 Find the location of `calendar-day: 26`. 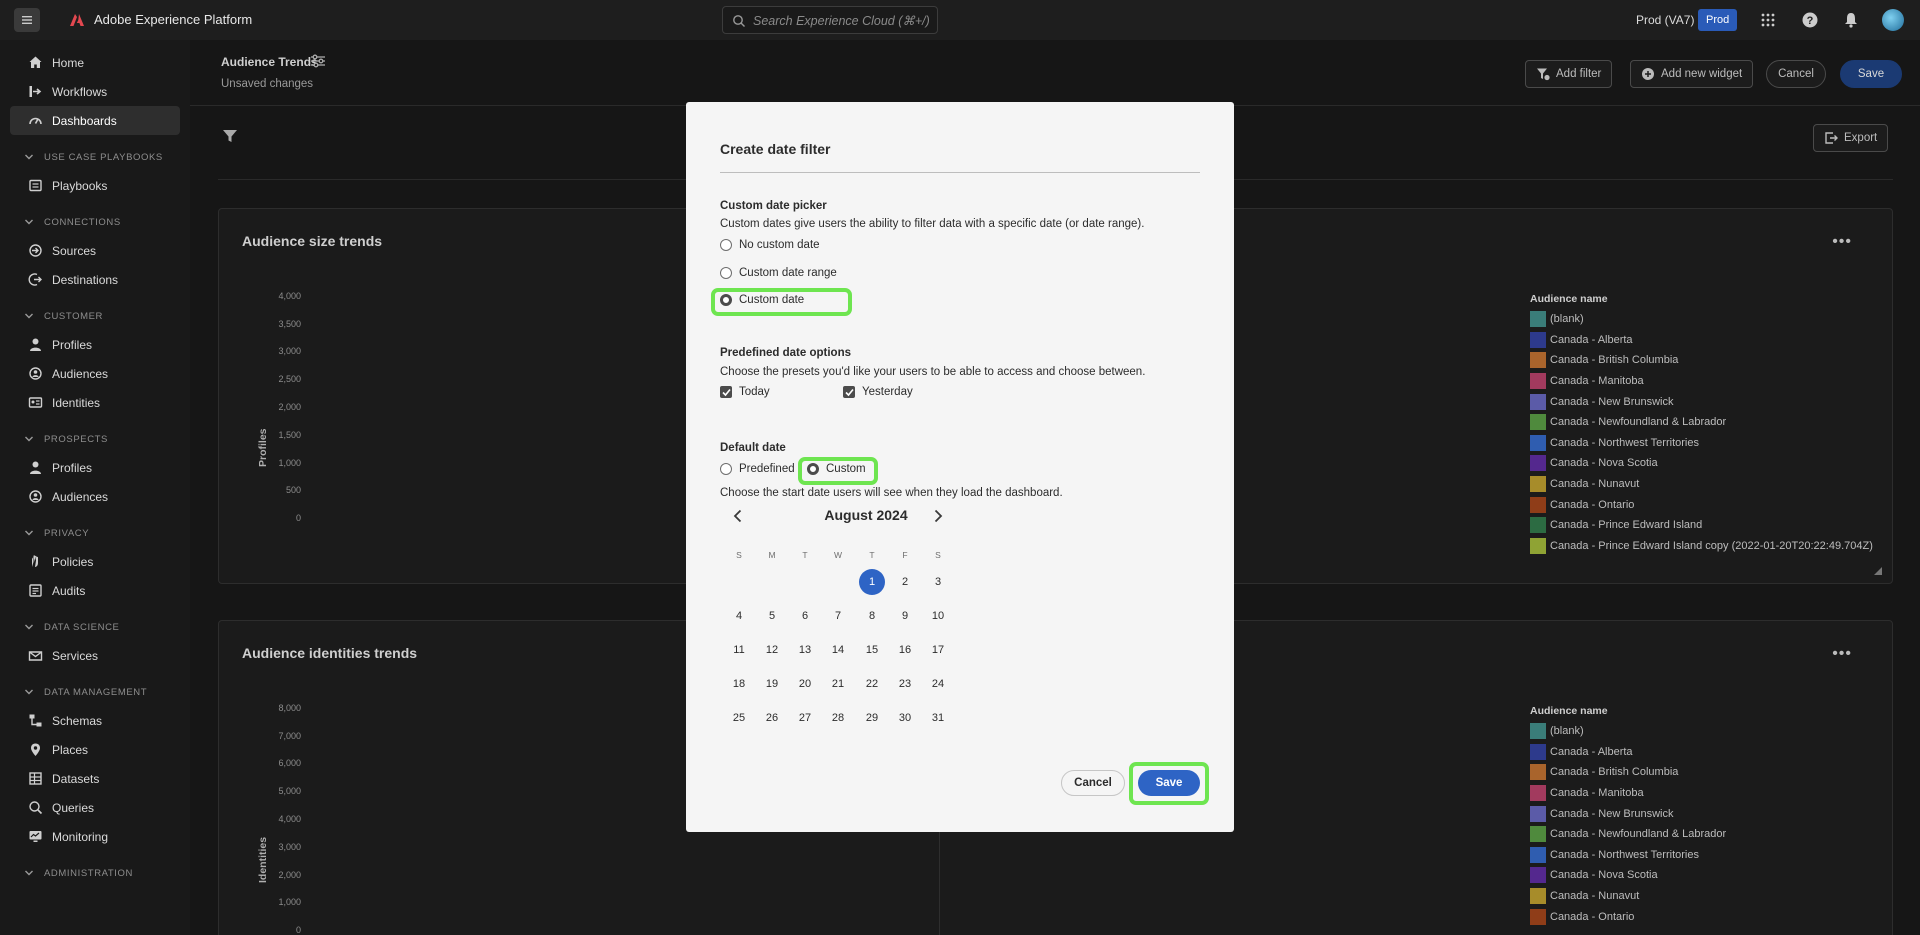

calendar-day: 26 is located at coordinates (772, 718).